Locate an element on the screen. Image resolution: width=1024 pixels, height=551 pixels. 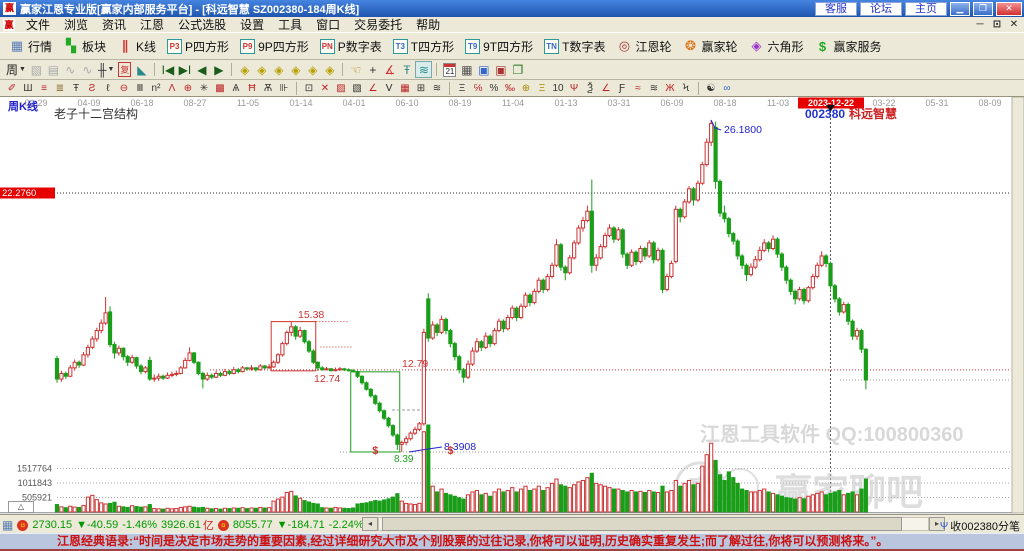
draw-tool-0-16: Ѫ is located at coordinates (268, 88).